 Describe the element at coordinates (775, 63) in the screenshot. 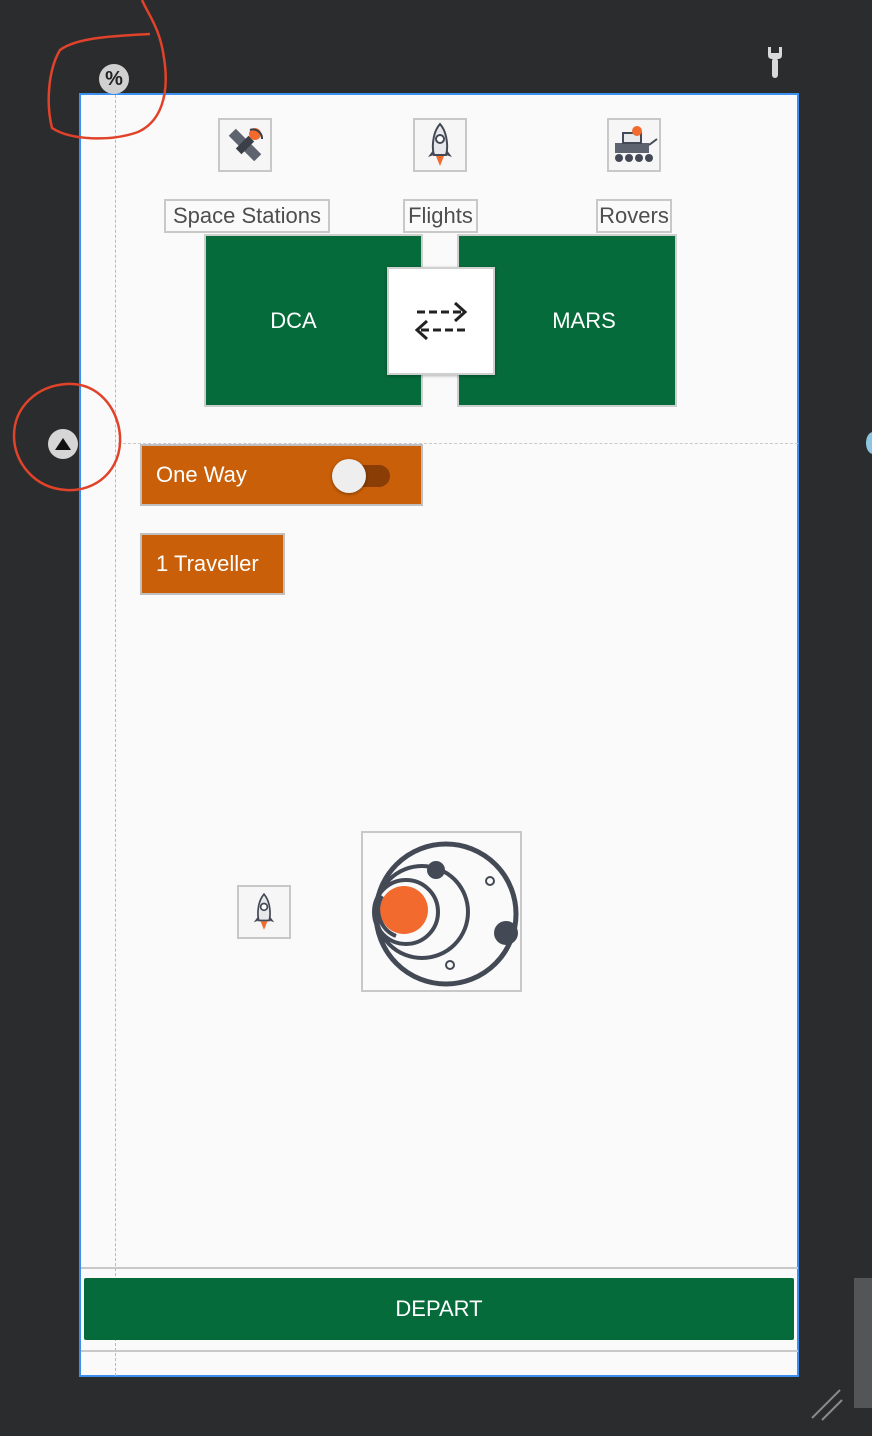

I see `wrench-icon` at that location.